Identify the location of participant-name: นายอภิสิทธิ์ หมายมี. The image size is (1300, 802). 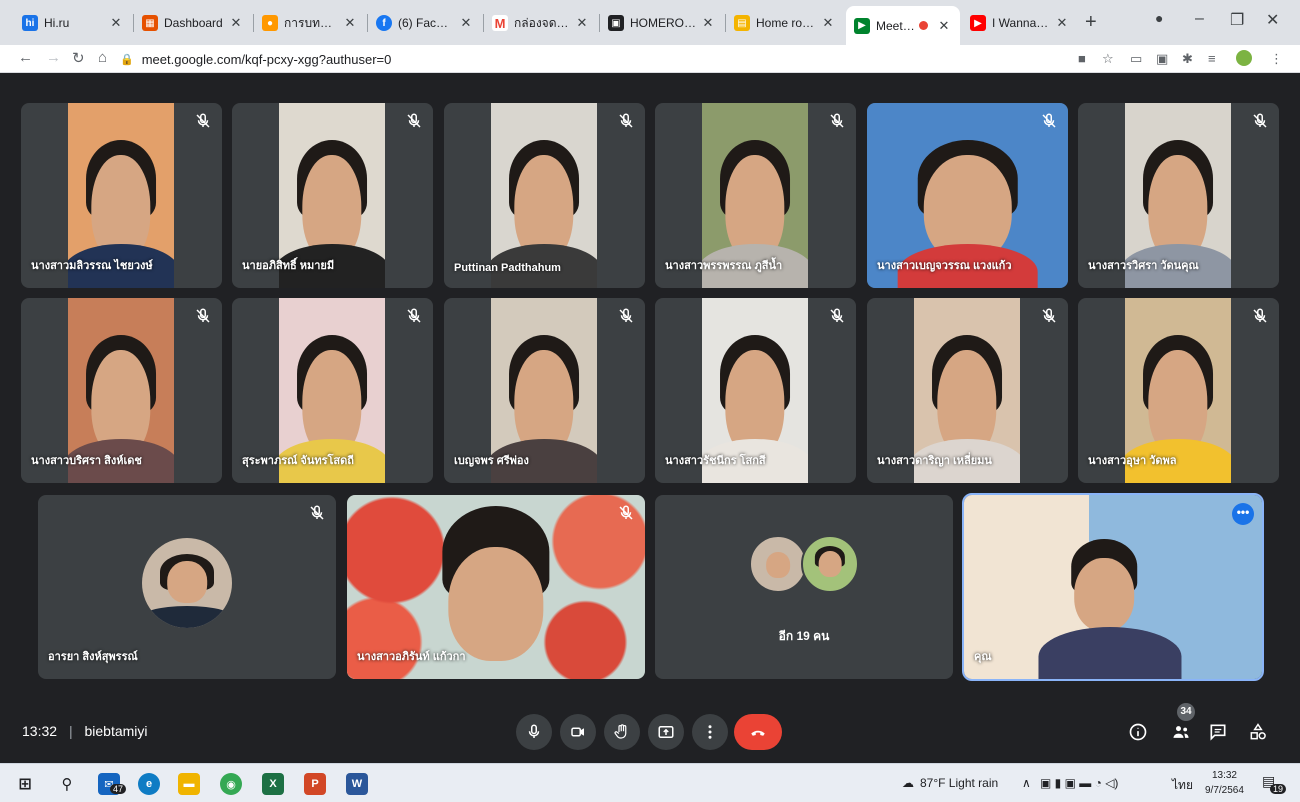
(288, 266).